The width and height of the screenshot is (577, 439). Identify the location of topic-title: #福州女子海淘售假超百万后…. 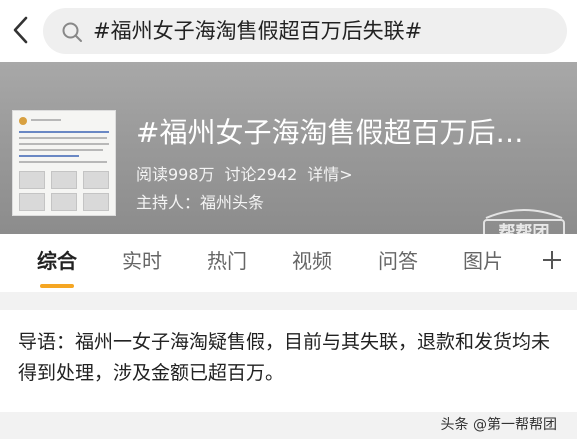
(330, 132).